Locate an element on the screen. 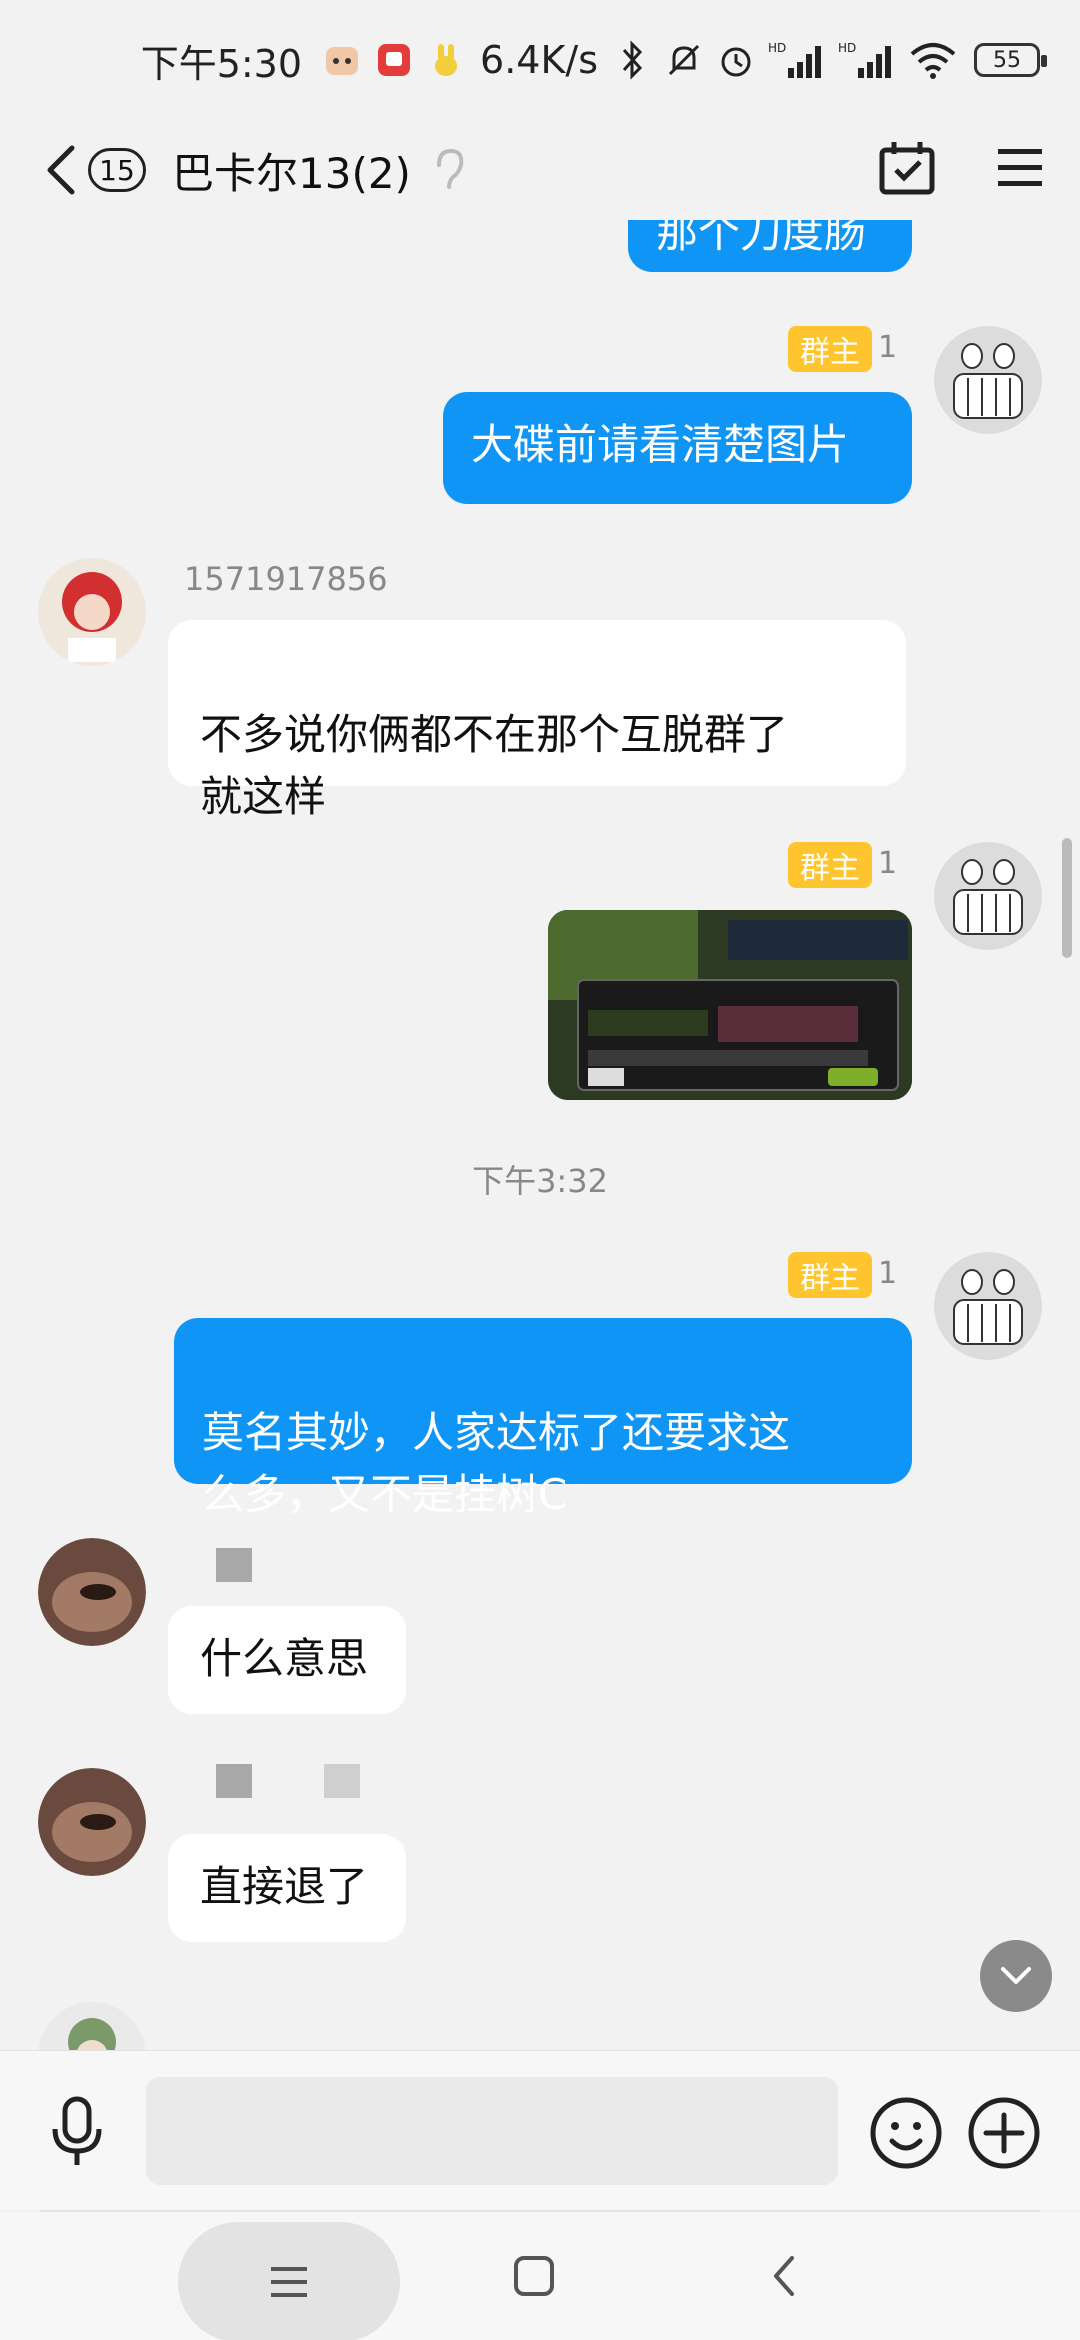 The width and height of the screenshot is (1080, 2340). signal-icon-1: HD is located at coordinates (797, 60).